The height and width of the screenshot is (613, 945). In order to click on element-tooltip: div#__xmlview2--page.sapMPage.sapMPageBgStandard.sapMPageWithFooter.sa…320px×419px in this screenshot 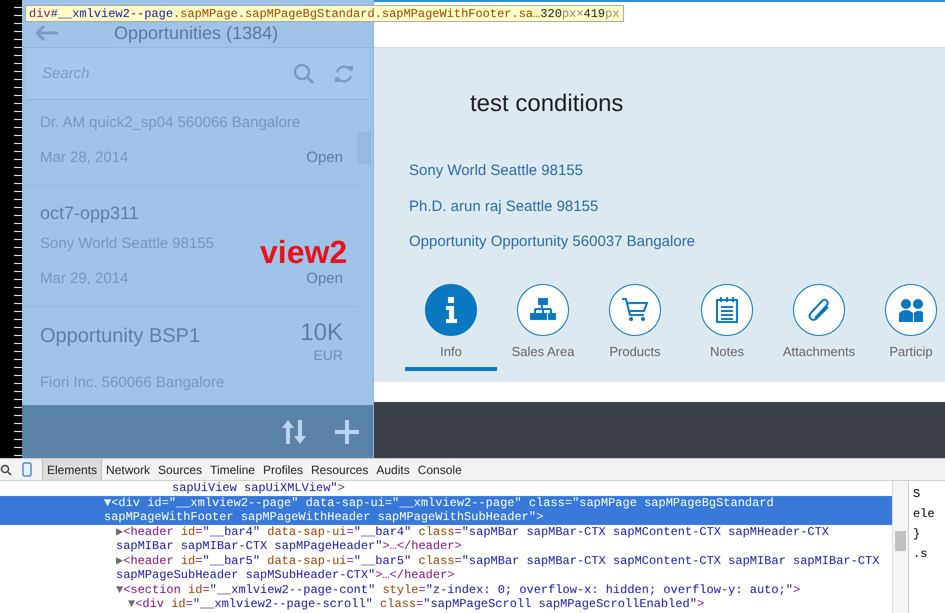, I will do `click(324, 13)`.